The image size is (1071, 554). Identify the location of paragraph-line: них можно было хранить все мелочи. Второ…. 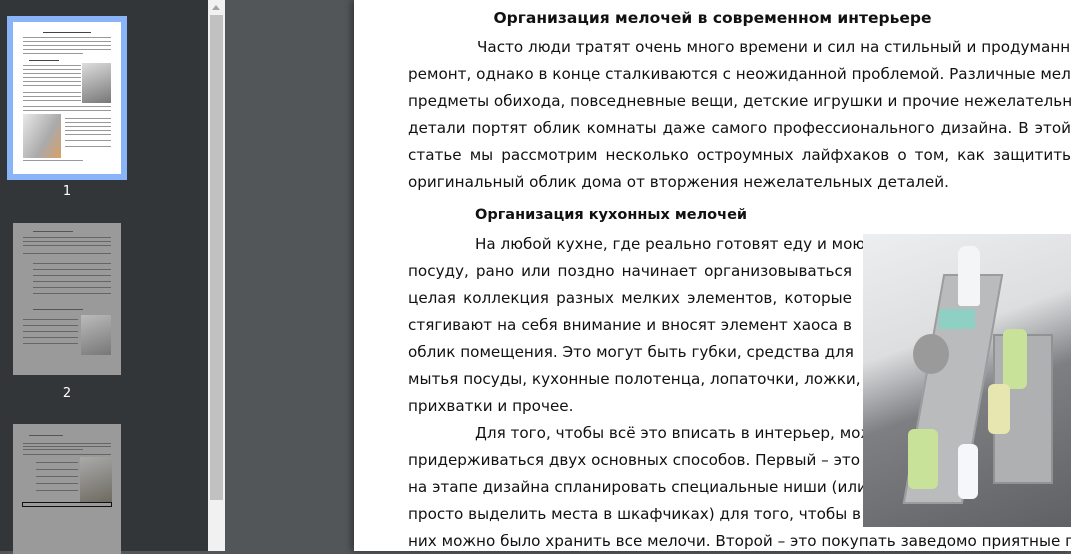
(739, 541).